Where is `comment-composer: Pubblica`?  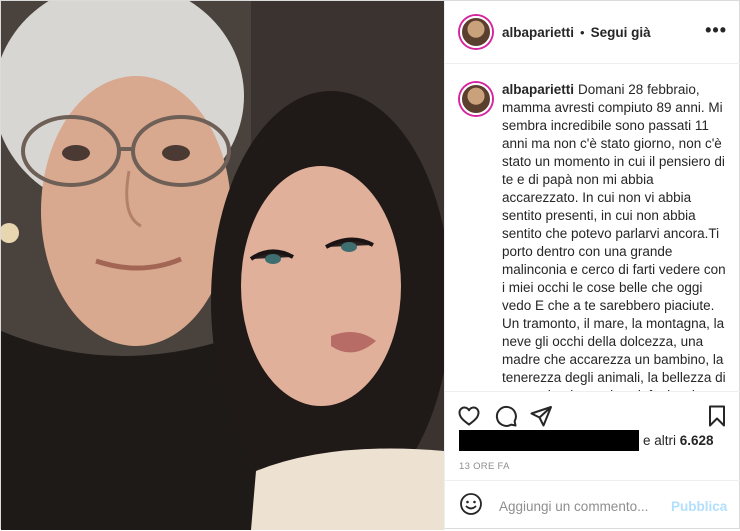 comment-composer: Pubblica is located at coordinates (592, 505).